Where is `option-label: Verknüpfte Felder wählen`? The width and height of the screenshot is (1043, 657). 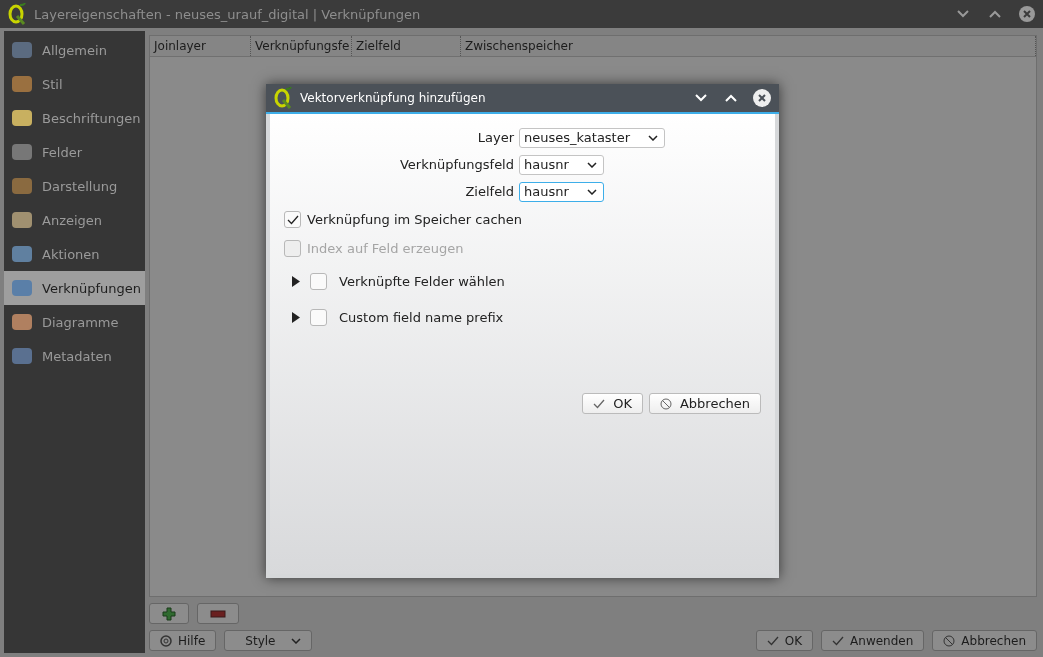 option-label: Verknüpfte Felder wählen is located at coordinates (422, 281).